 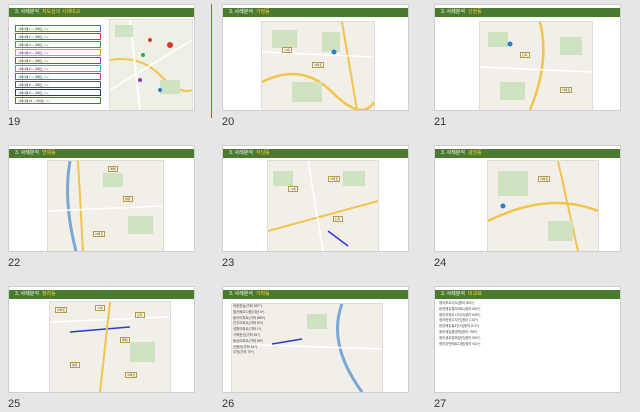 I want to click on legend-item: 거래사례 4 ― 아파트 ○○○, so click(x=58, y=52).